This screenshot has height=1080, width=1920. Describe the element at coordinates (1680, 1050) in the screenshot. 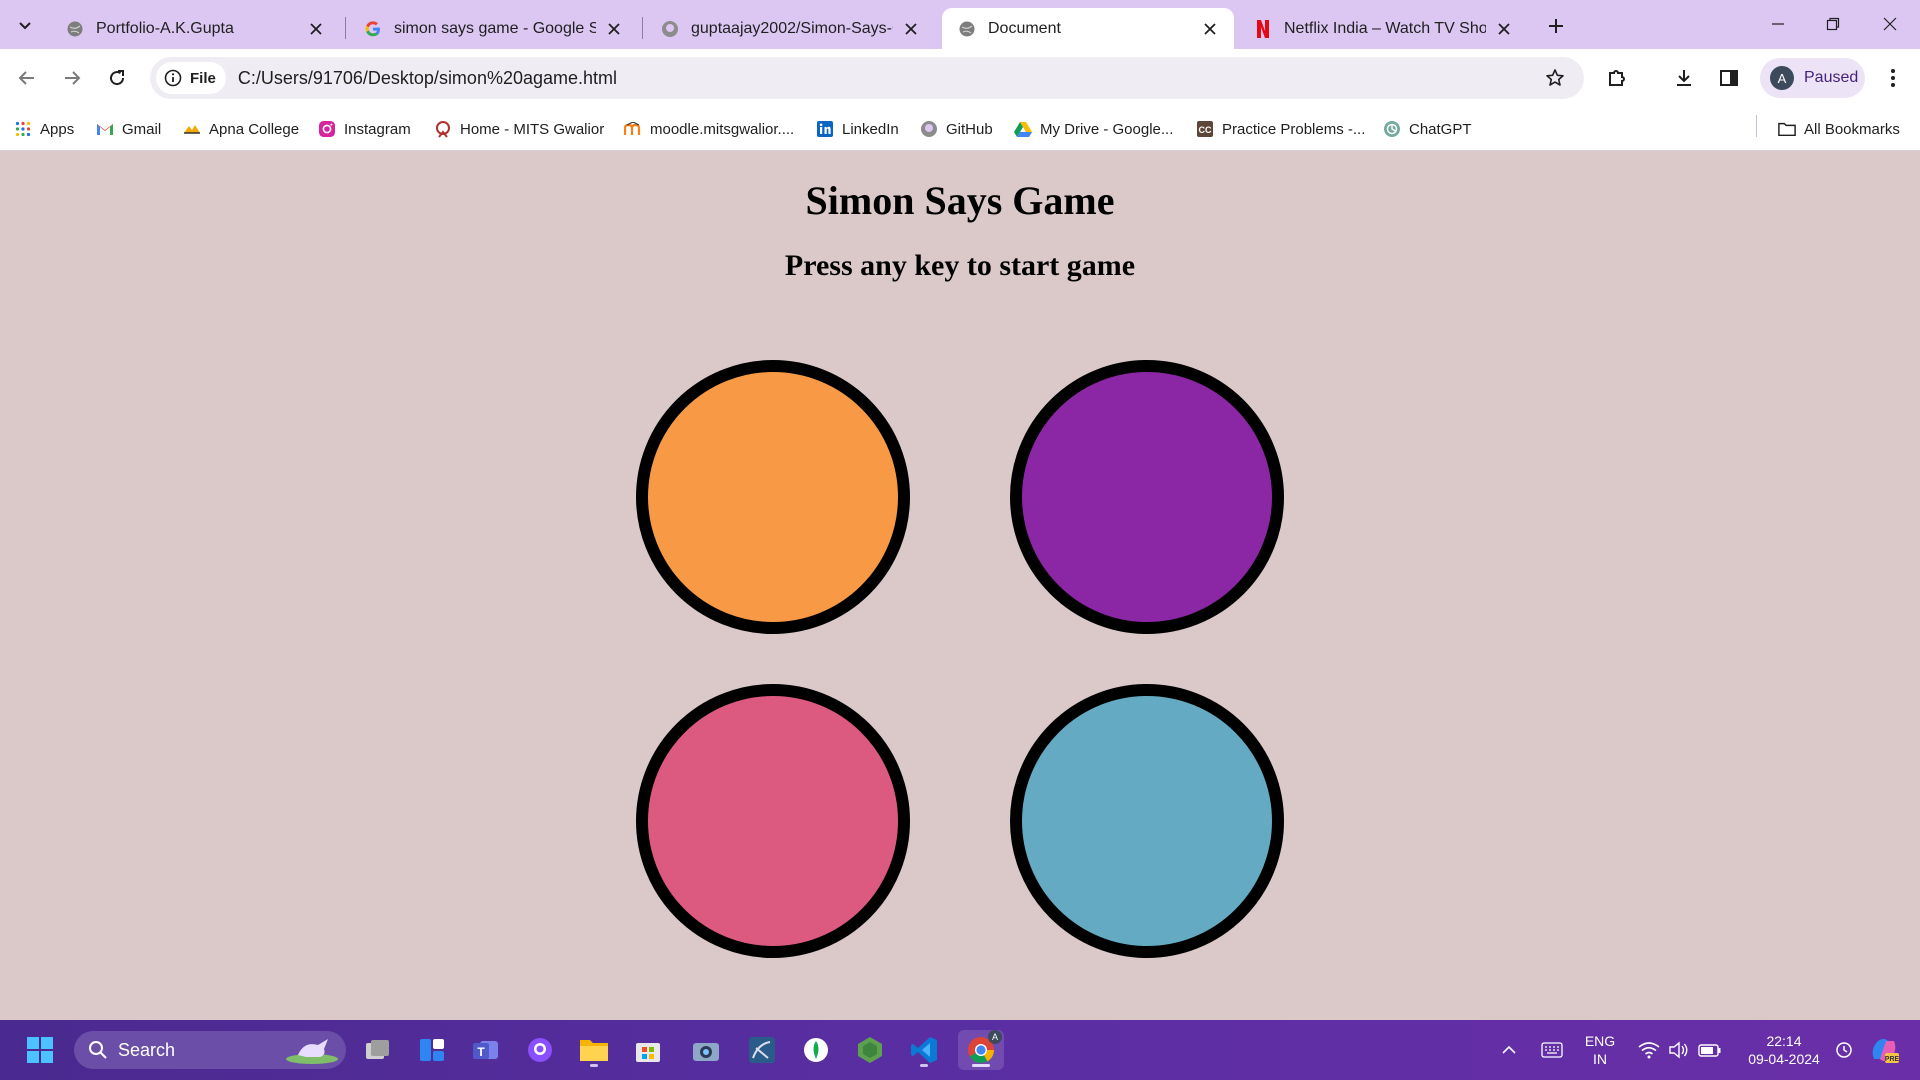

I see `quick-settings-button` at that location.